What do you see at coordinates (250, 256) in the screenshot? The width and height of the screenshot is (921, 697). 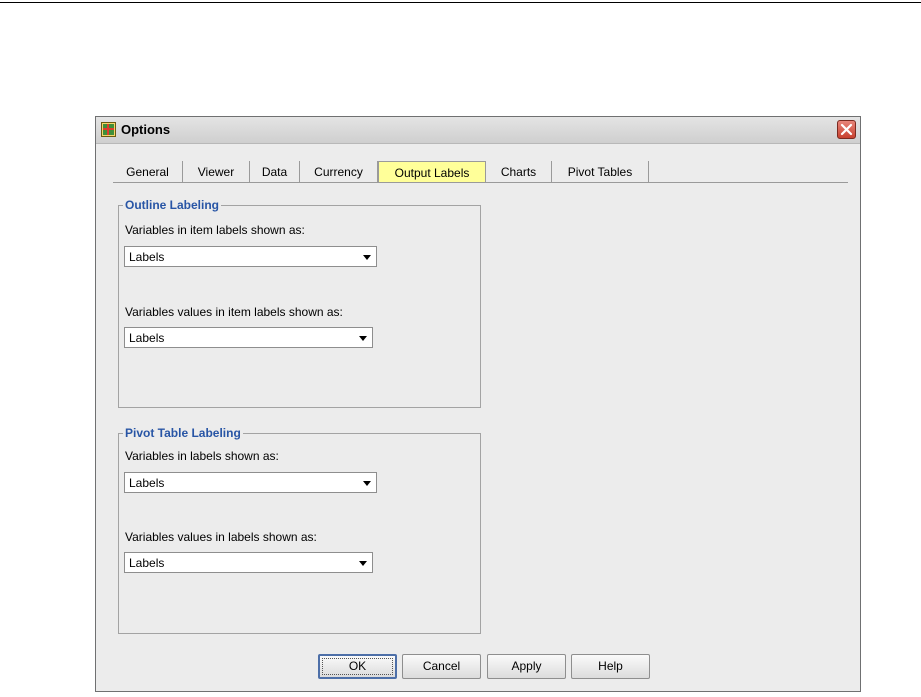 I see `variables-item-labels-select: Labels` at bounding box center [250, 256].